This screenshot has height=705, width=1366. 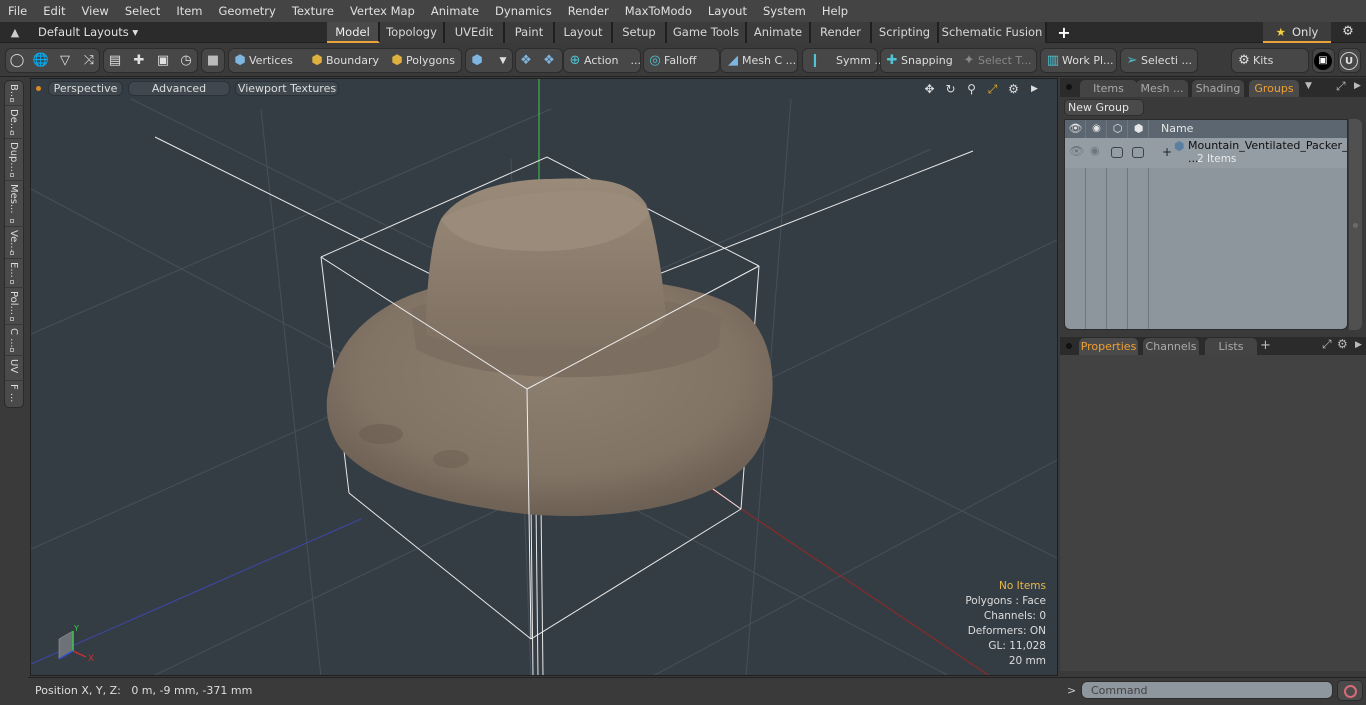 I want to click on vertices-button: ⬢ Vertices, so click(x=262, y=60).